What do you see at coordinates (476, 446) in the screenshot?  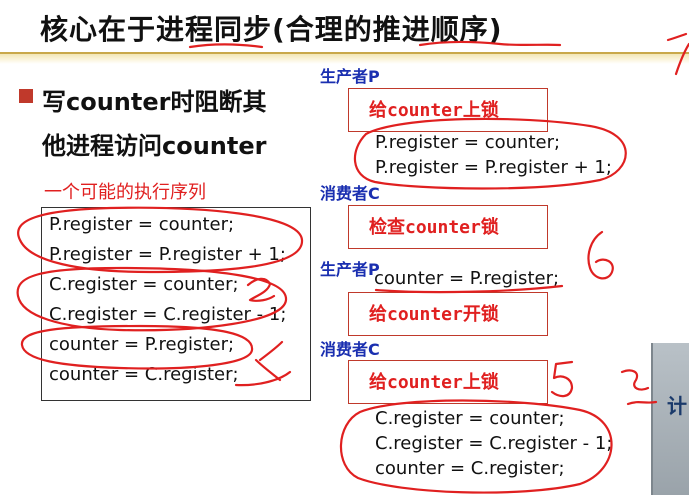 I see `consumer-code-oval` at bounding box center [476, 446].